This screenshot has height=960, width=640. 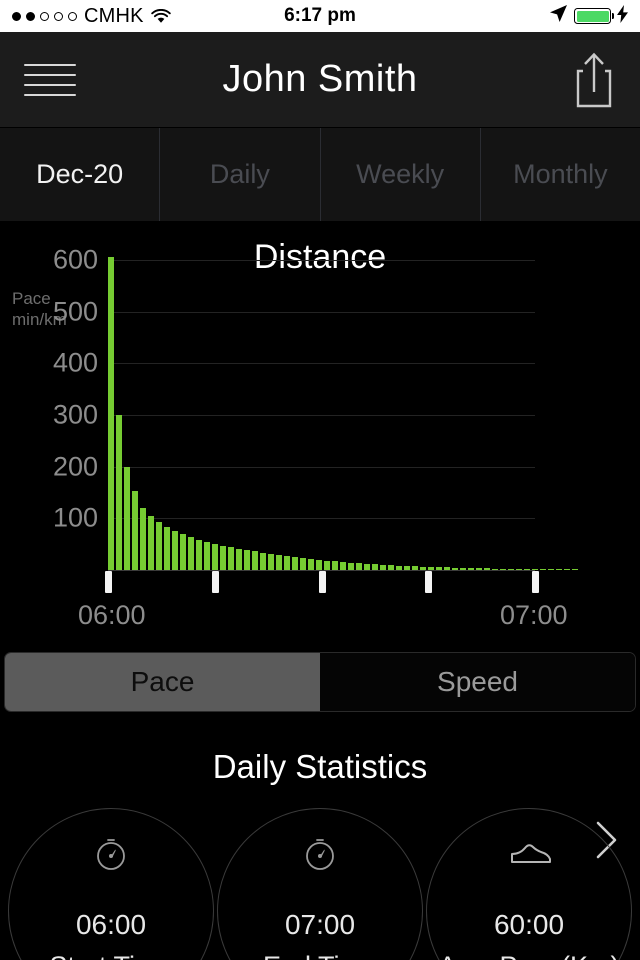 I want to click on lightning-bolt-icon, so click(x=622, y=16).